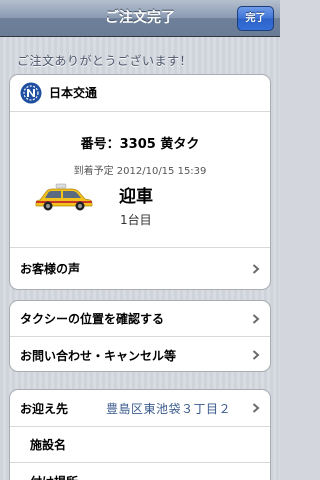  Describe the element at coordinates (98, 355) in the screenshot. I see `inquiry-cancel-label: お問い合わせ・キャンセル等` at that location.